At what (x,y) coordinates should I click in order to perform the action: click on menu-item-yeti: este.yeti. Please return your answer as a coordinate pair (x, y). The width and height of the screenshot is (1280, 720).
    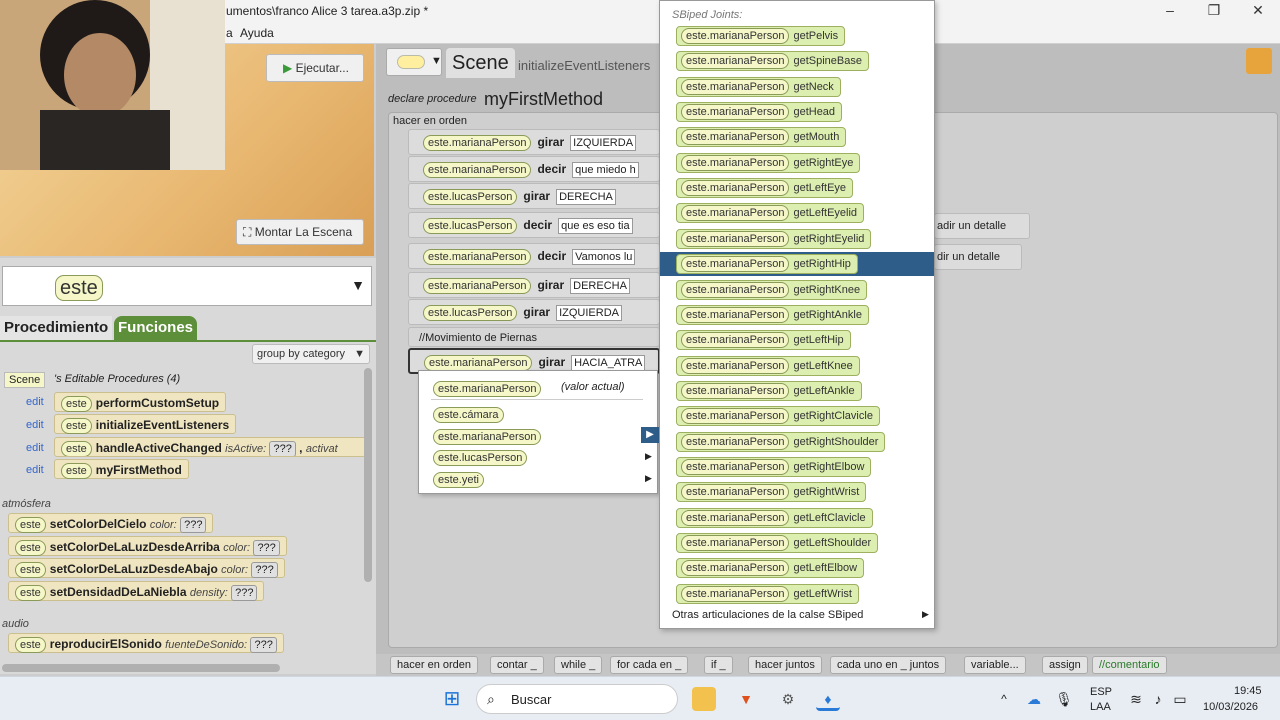
    Looking at the image, I should click on (458, 480).